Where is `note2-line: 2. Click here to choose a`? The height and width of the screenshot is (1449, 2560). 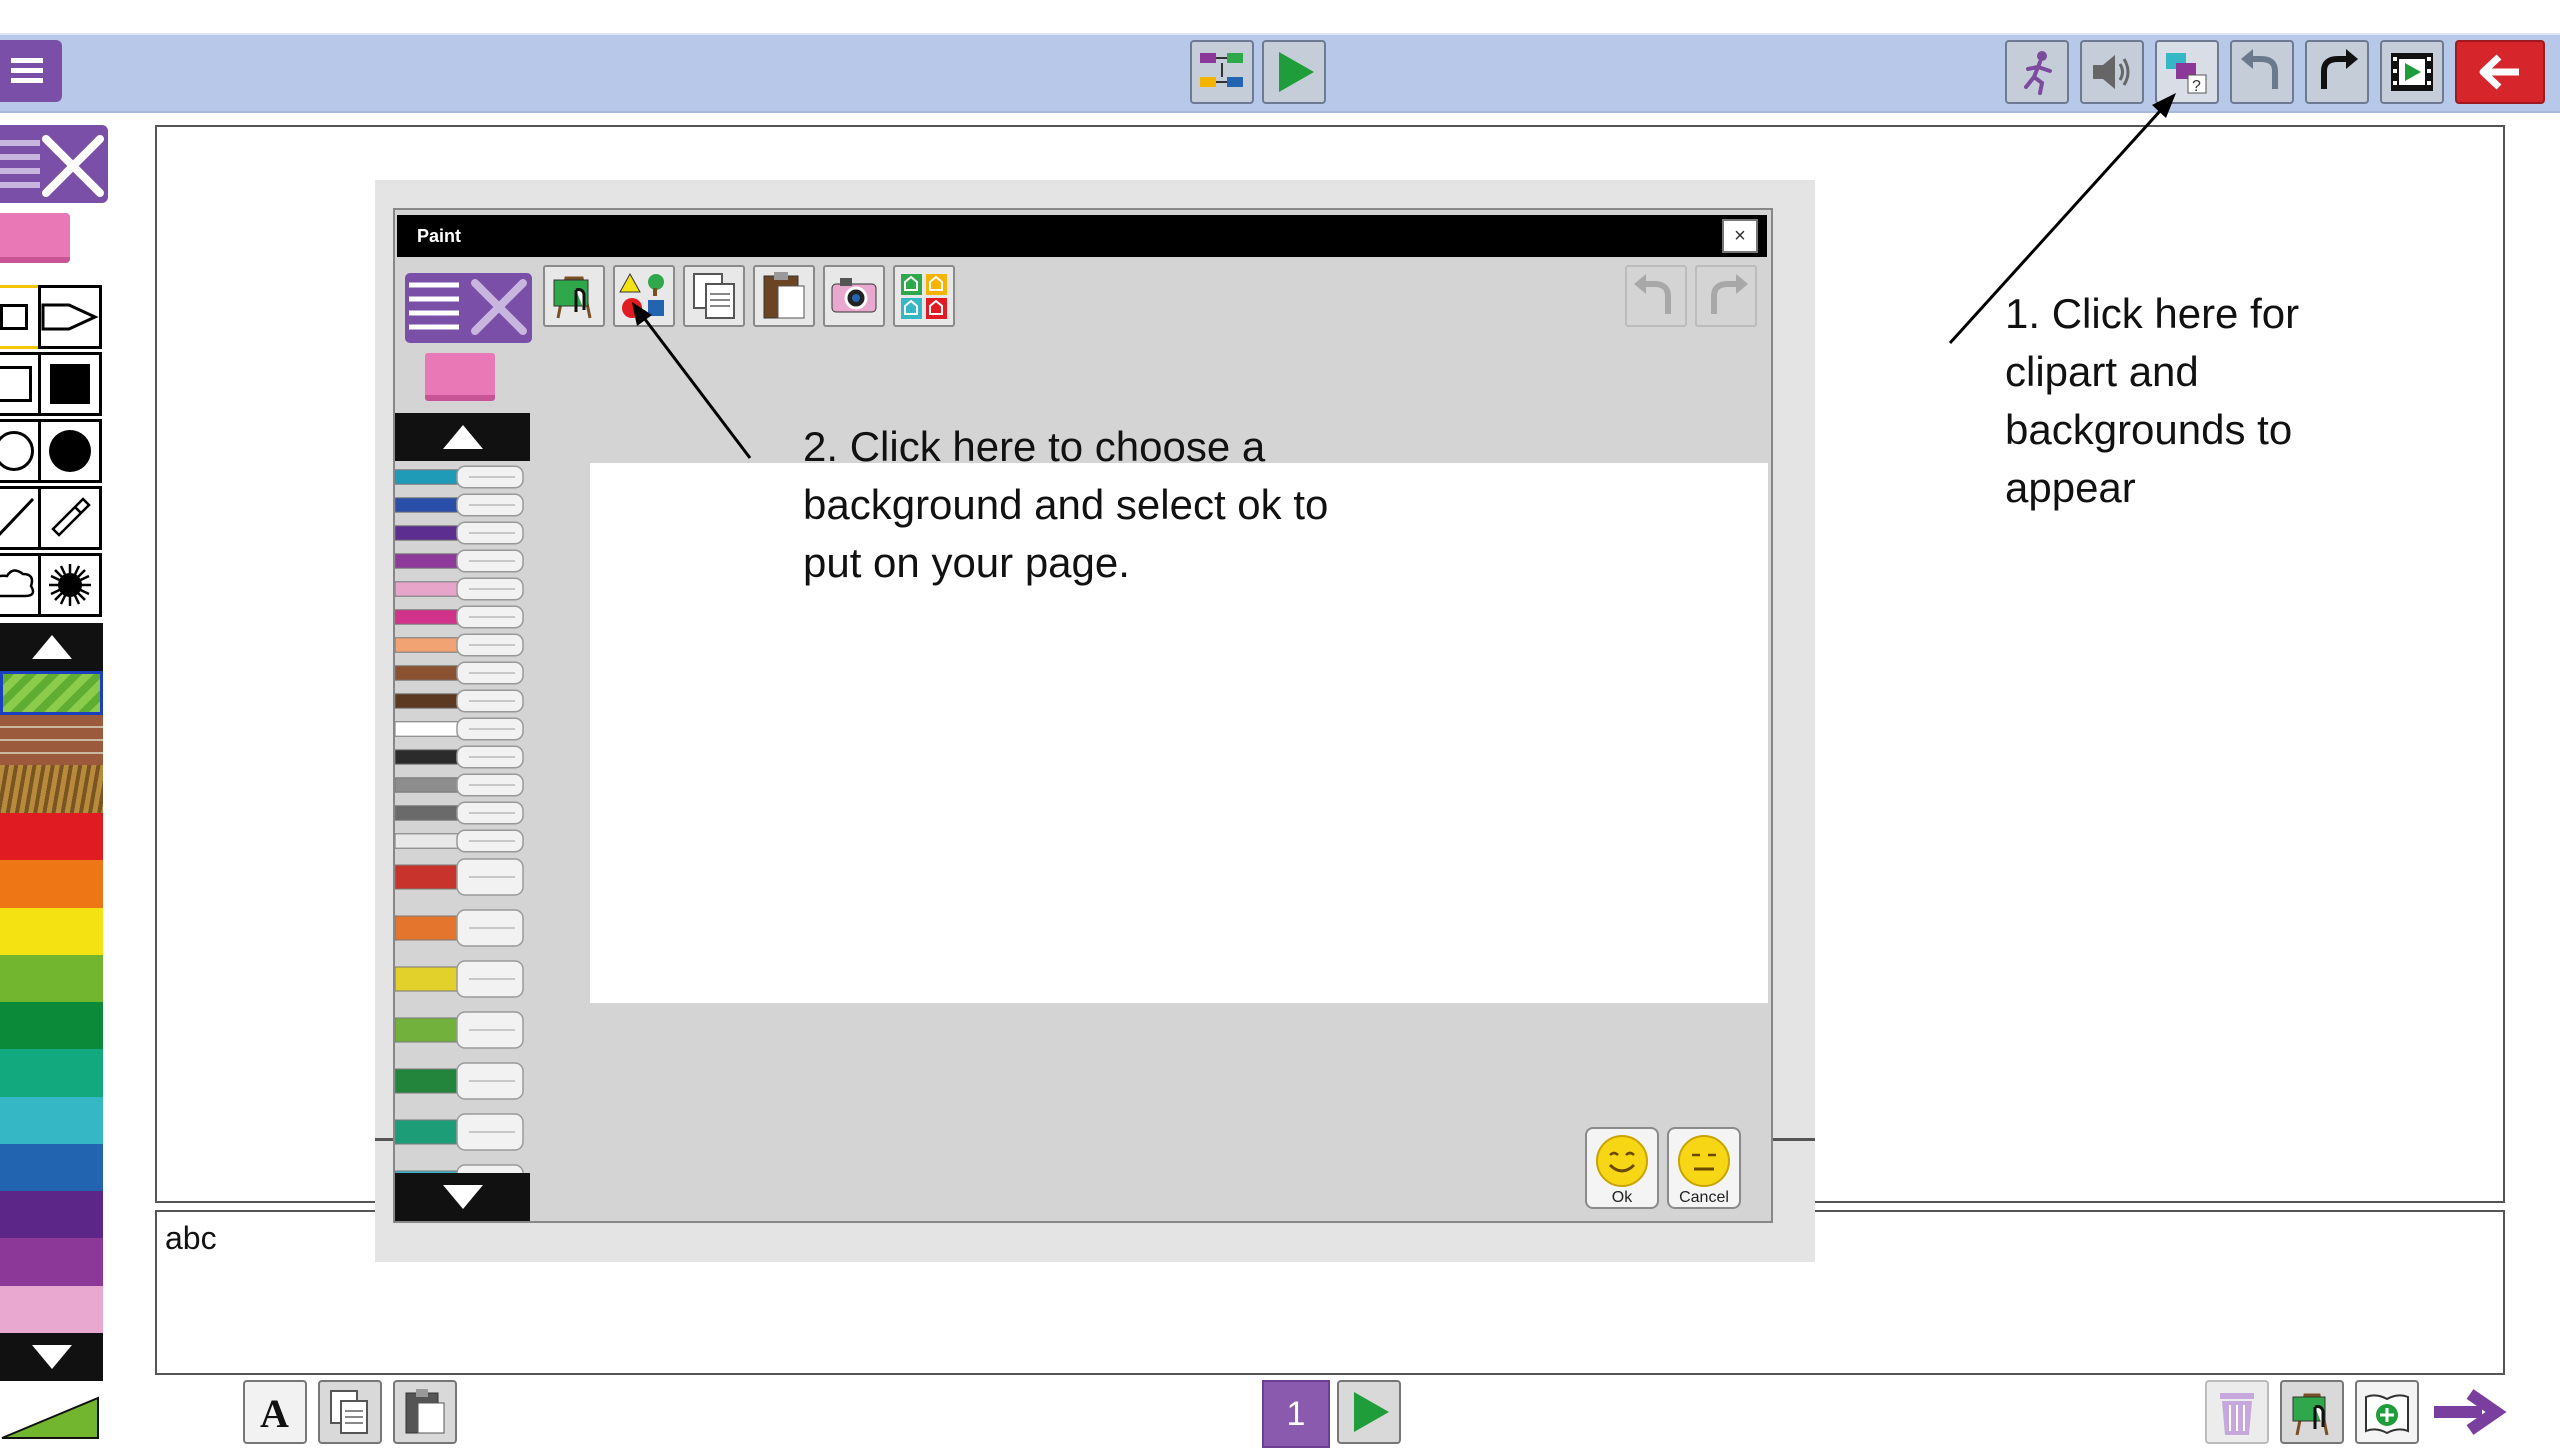
note2-line: 2. Click here to choose a is located at coordinates (1034, 446).